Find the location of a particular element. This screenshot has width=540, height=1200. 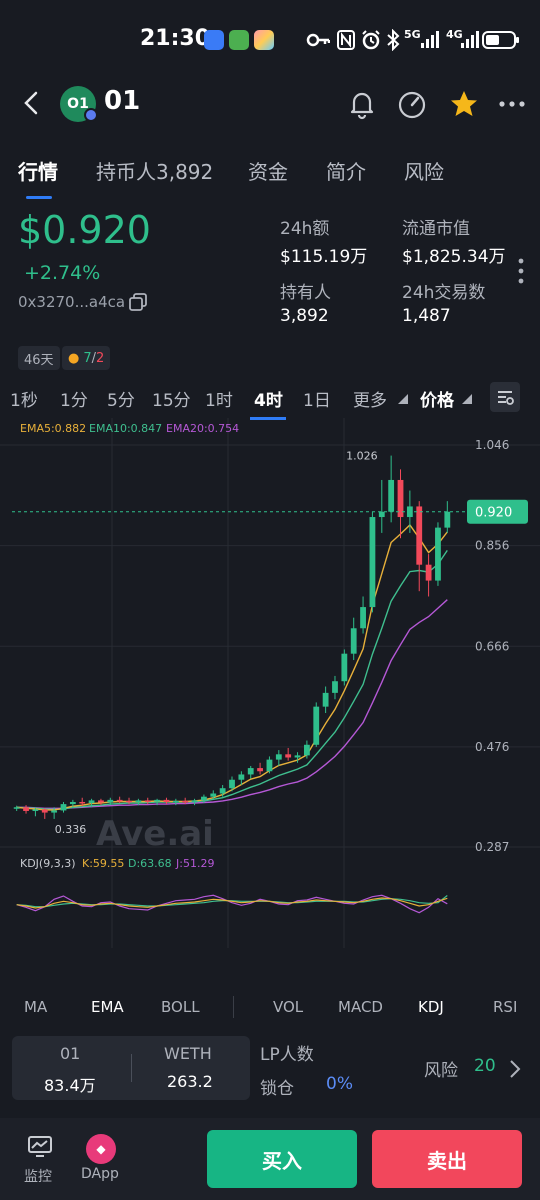

pool-amount-a: 83.4万 is located at coordinates (70, 1085).